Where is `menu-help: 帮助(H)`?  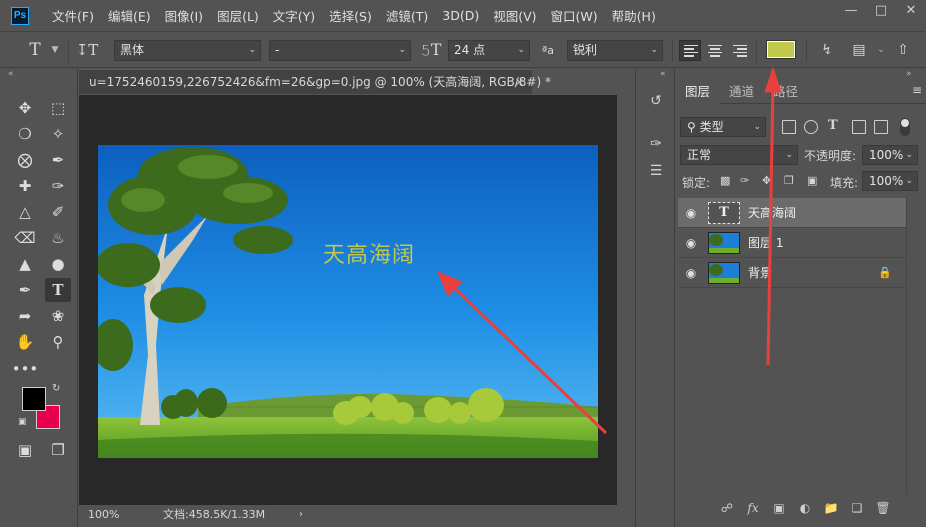 menu-help: 帮助(H) is located at coordinates (634, 15).